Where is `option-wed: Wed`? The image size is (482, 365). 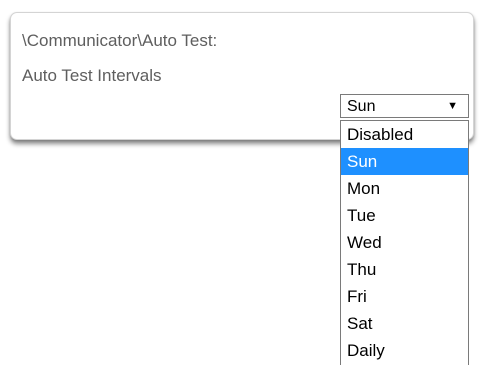
option-wed: Wed is located at coordinates (404, 242).